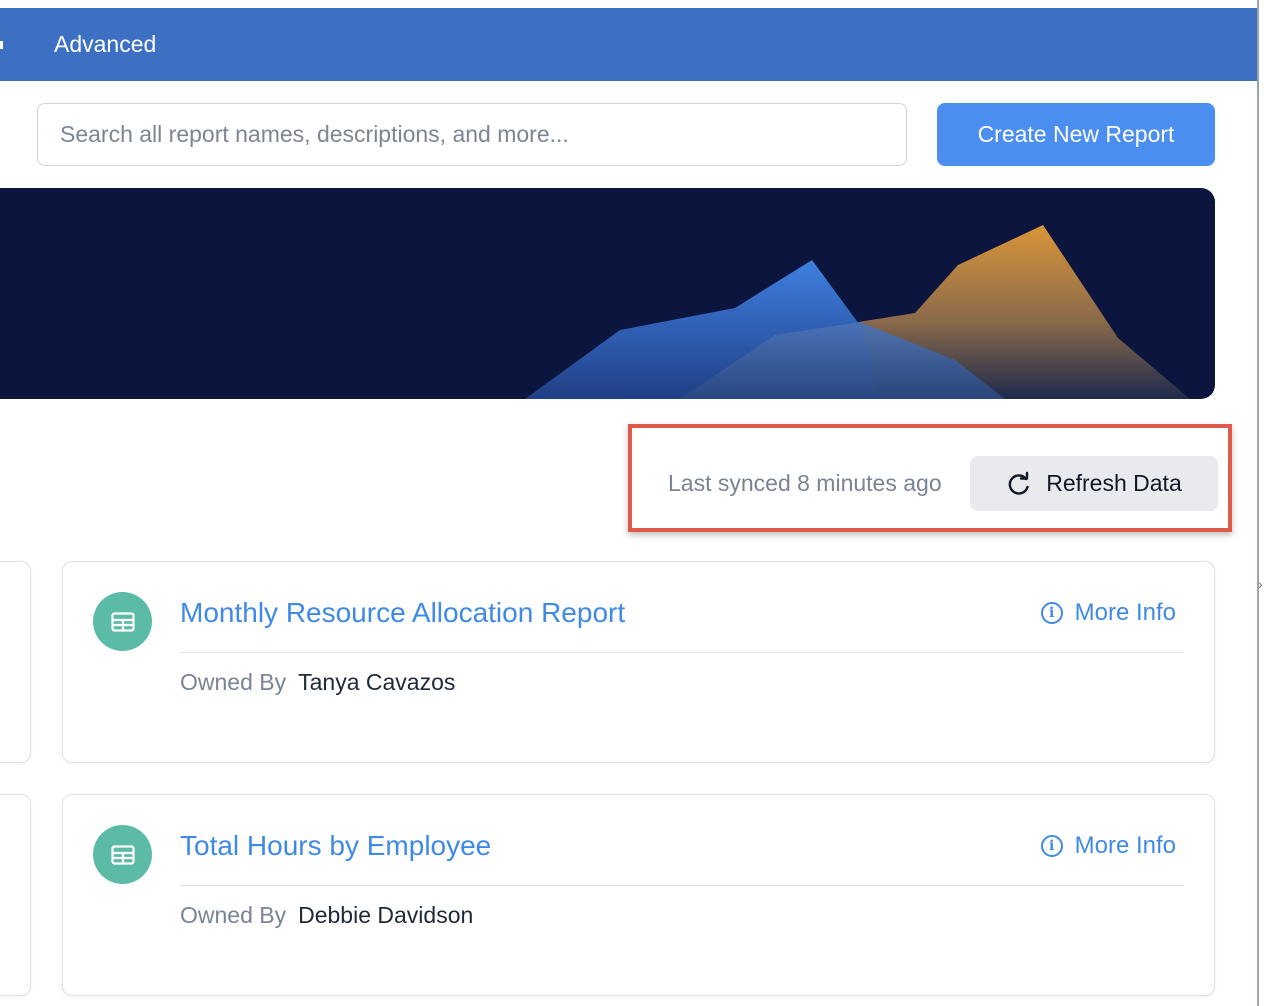 This screenshot has height=1006, width=1264. I want to click on top-strip, so click(628, 4).